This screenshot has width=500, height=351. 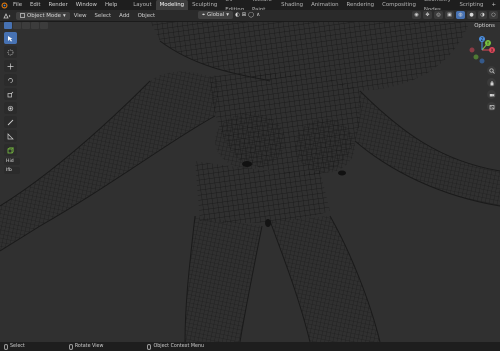 I want to click on mouse-left-icon, so click(x=6, y=346).